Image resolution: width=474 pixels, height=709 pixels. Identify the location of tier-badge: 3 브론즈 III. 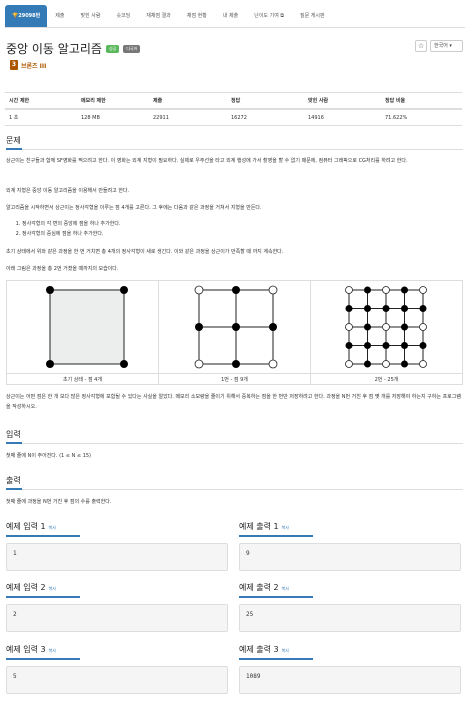
(28, 65).